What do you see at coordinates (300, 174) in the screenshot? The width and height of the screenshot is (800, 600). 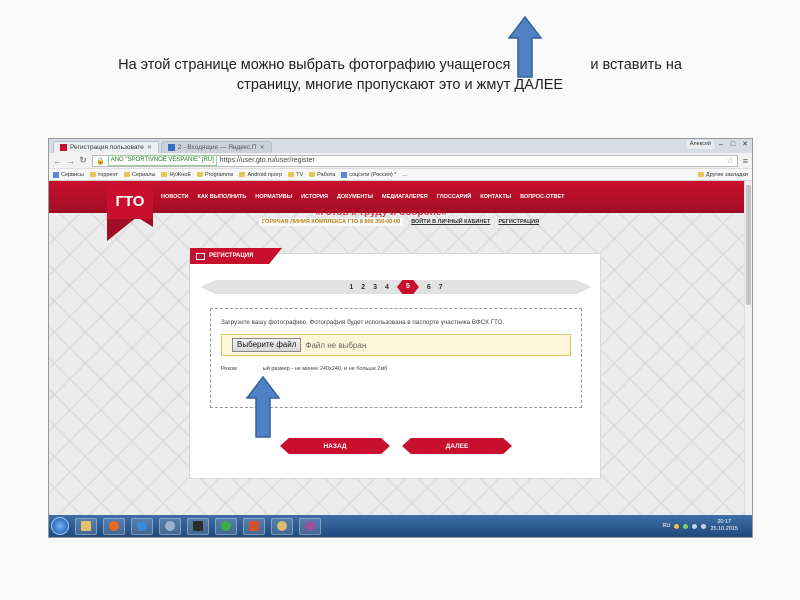 I see `bookmark-label: TV` at bounding box center [300, 174].